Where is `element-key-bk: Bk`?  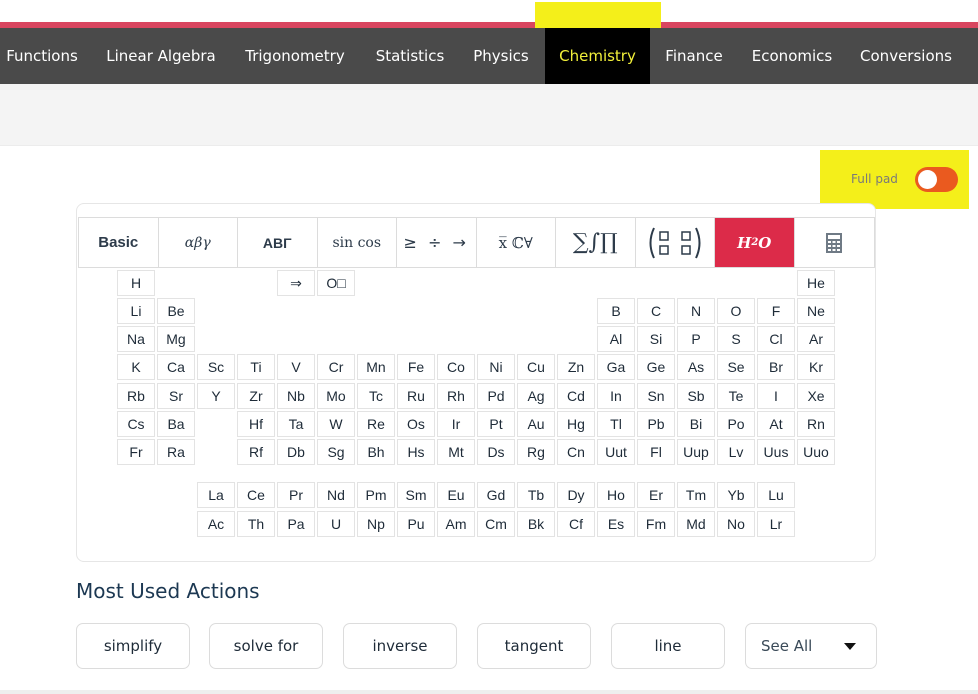 element-key-bk: Bk is located at coordinates (536, 524).